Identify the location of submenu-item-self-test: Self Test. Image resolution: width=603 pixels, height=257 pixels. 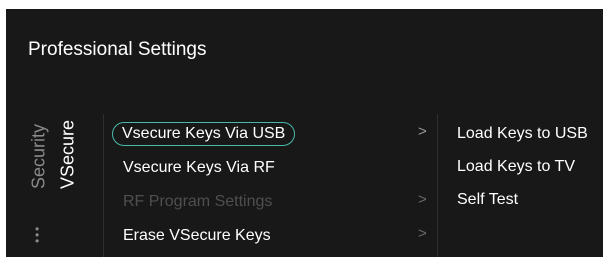
(530, 199).